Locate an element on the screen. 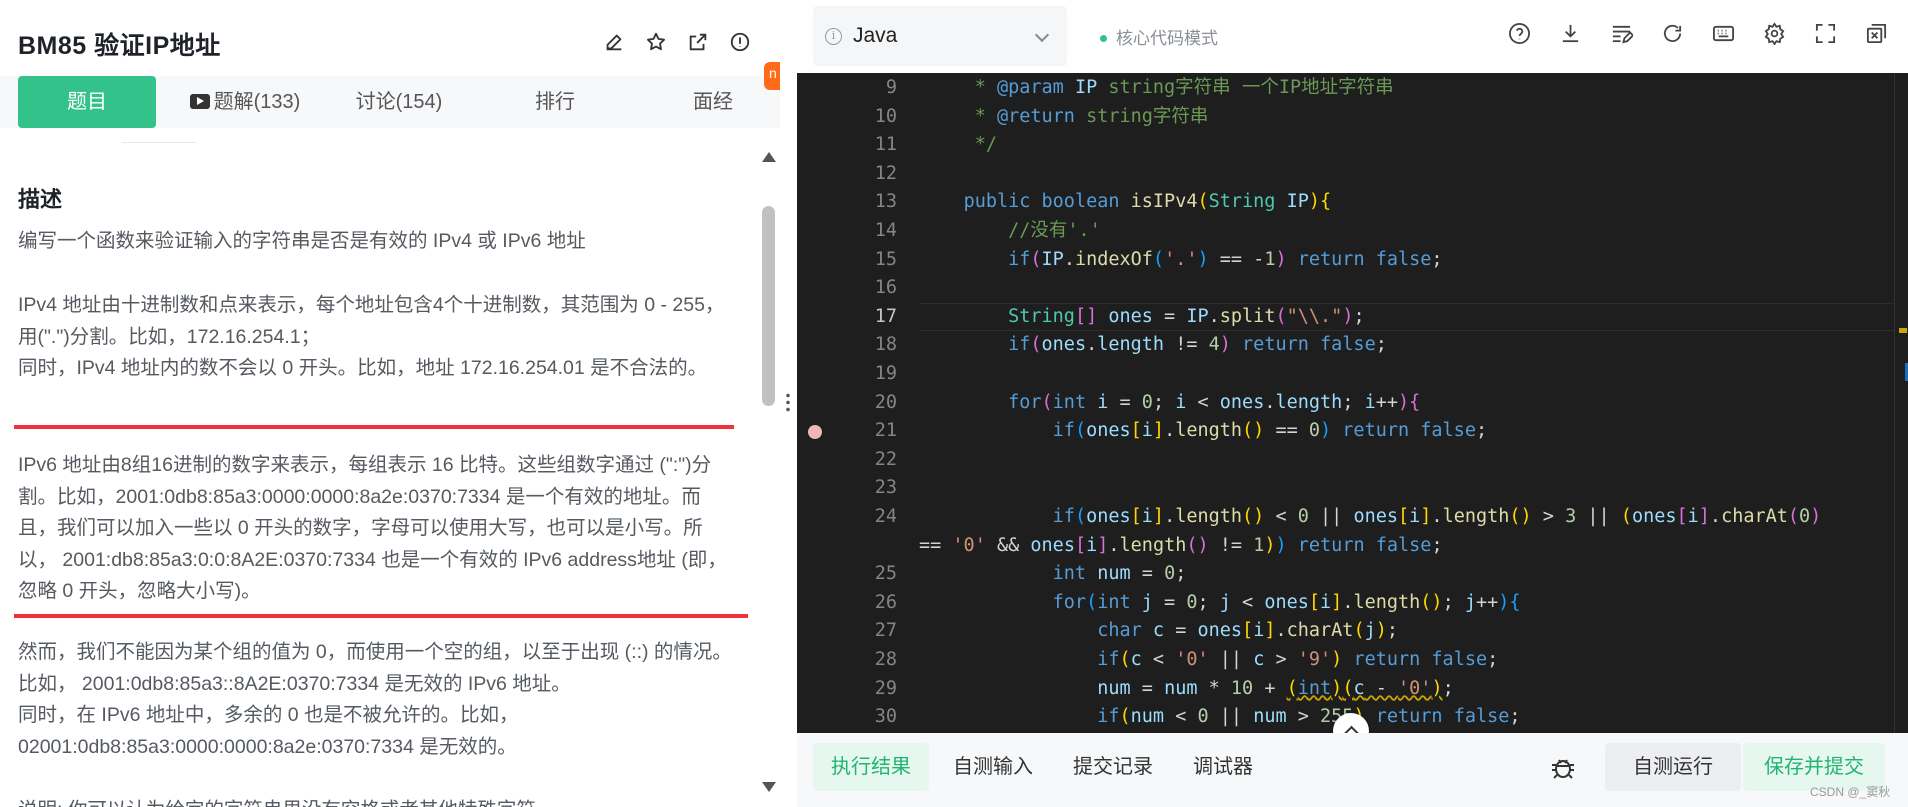 The height and width of the screenshot is (807, 1908). code-mode: 核心代码模式 is located at coordinates (1159, 36).